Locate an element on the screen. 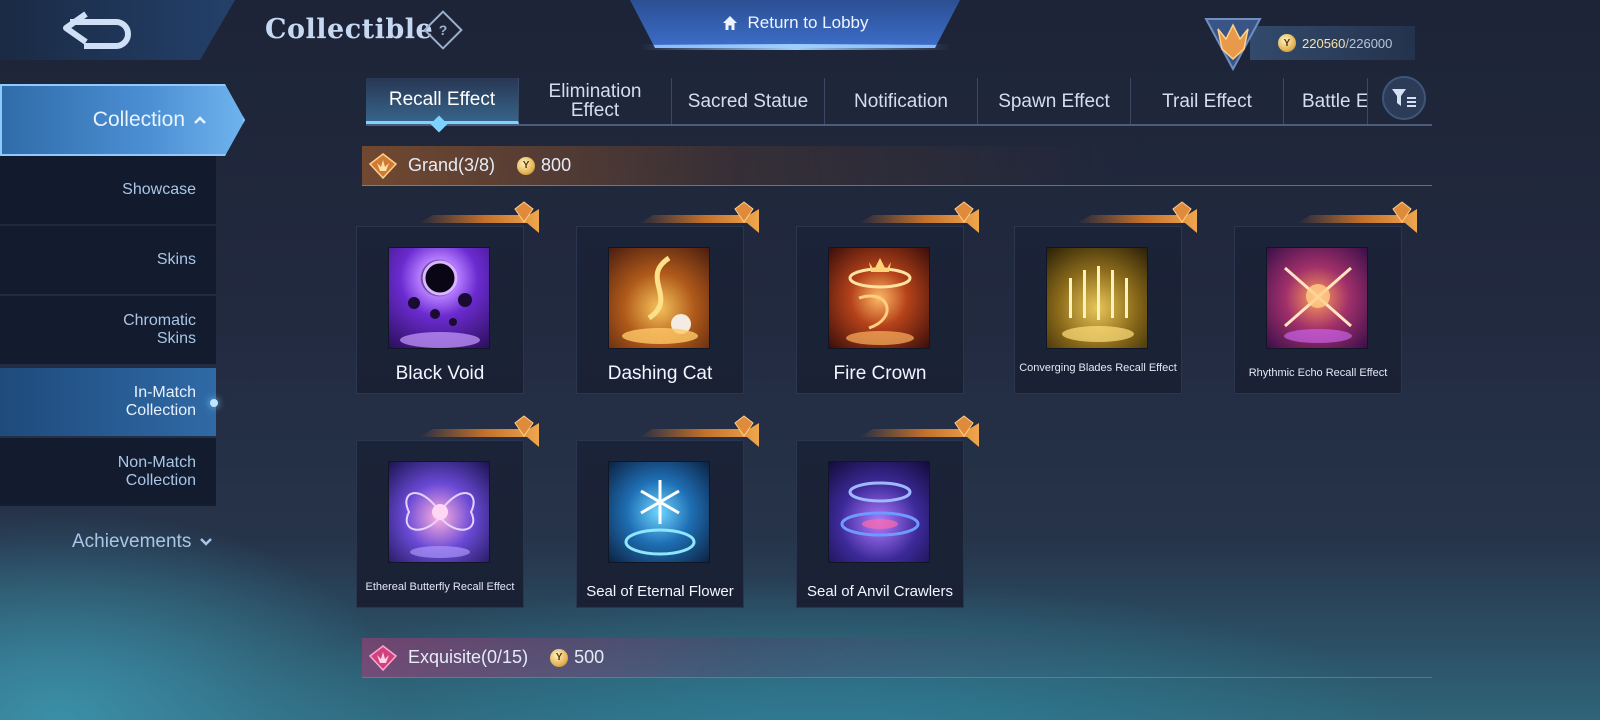 The height and width of the screenshot is (720, 1600). tab-label: Notification is located at coordinates (901, 101).